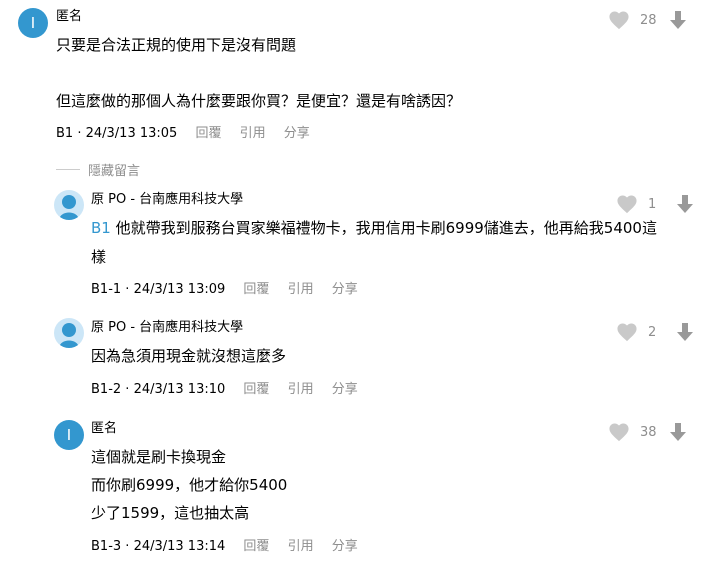 The width and height of the screenshot is (712, 566). I want to click on like-count: 1, so click(652, 204).